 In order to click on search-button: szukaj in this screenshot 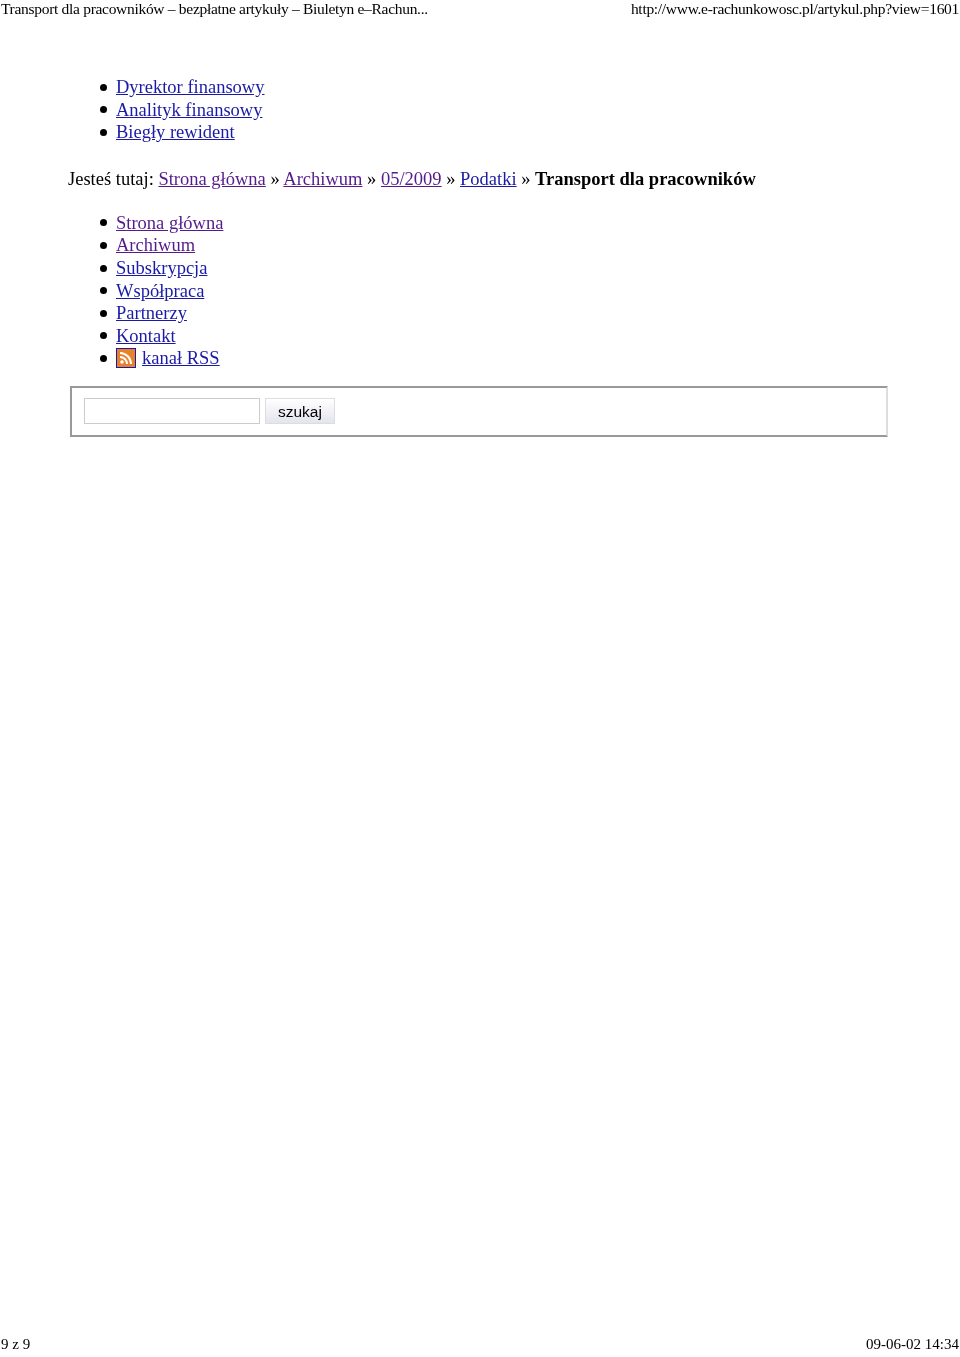, I will do `click(300, 411)`.